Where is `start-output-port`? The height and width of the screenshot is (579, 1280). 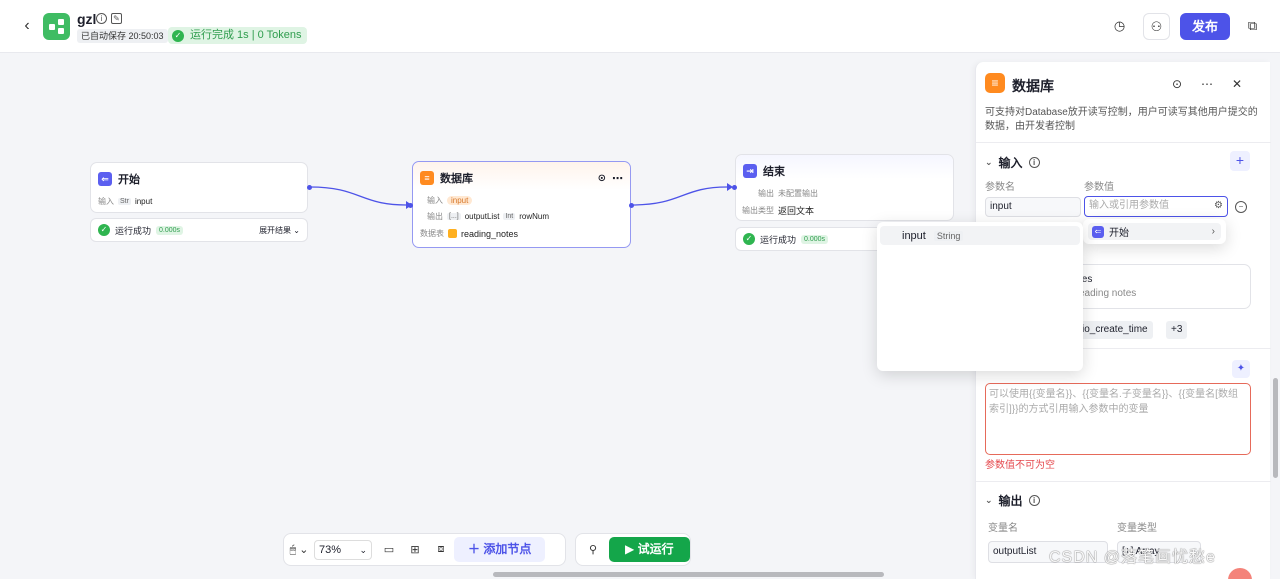 start-output-port is located at coordinates (309, 187).